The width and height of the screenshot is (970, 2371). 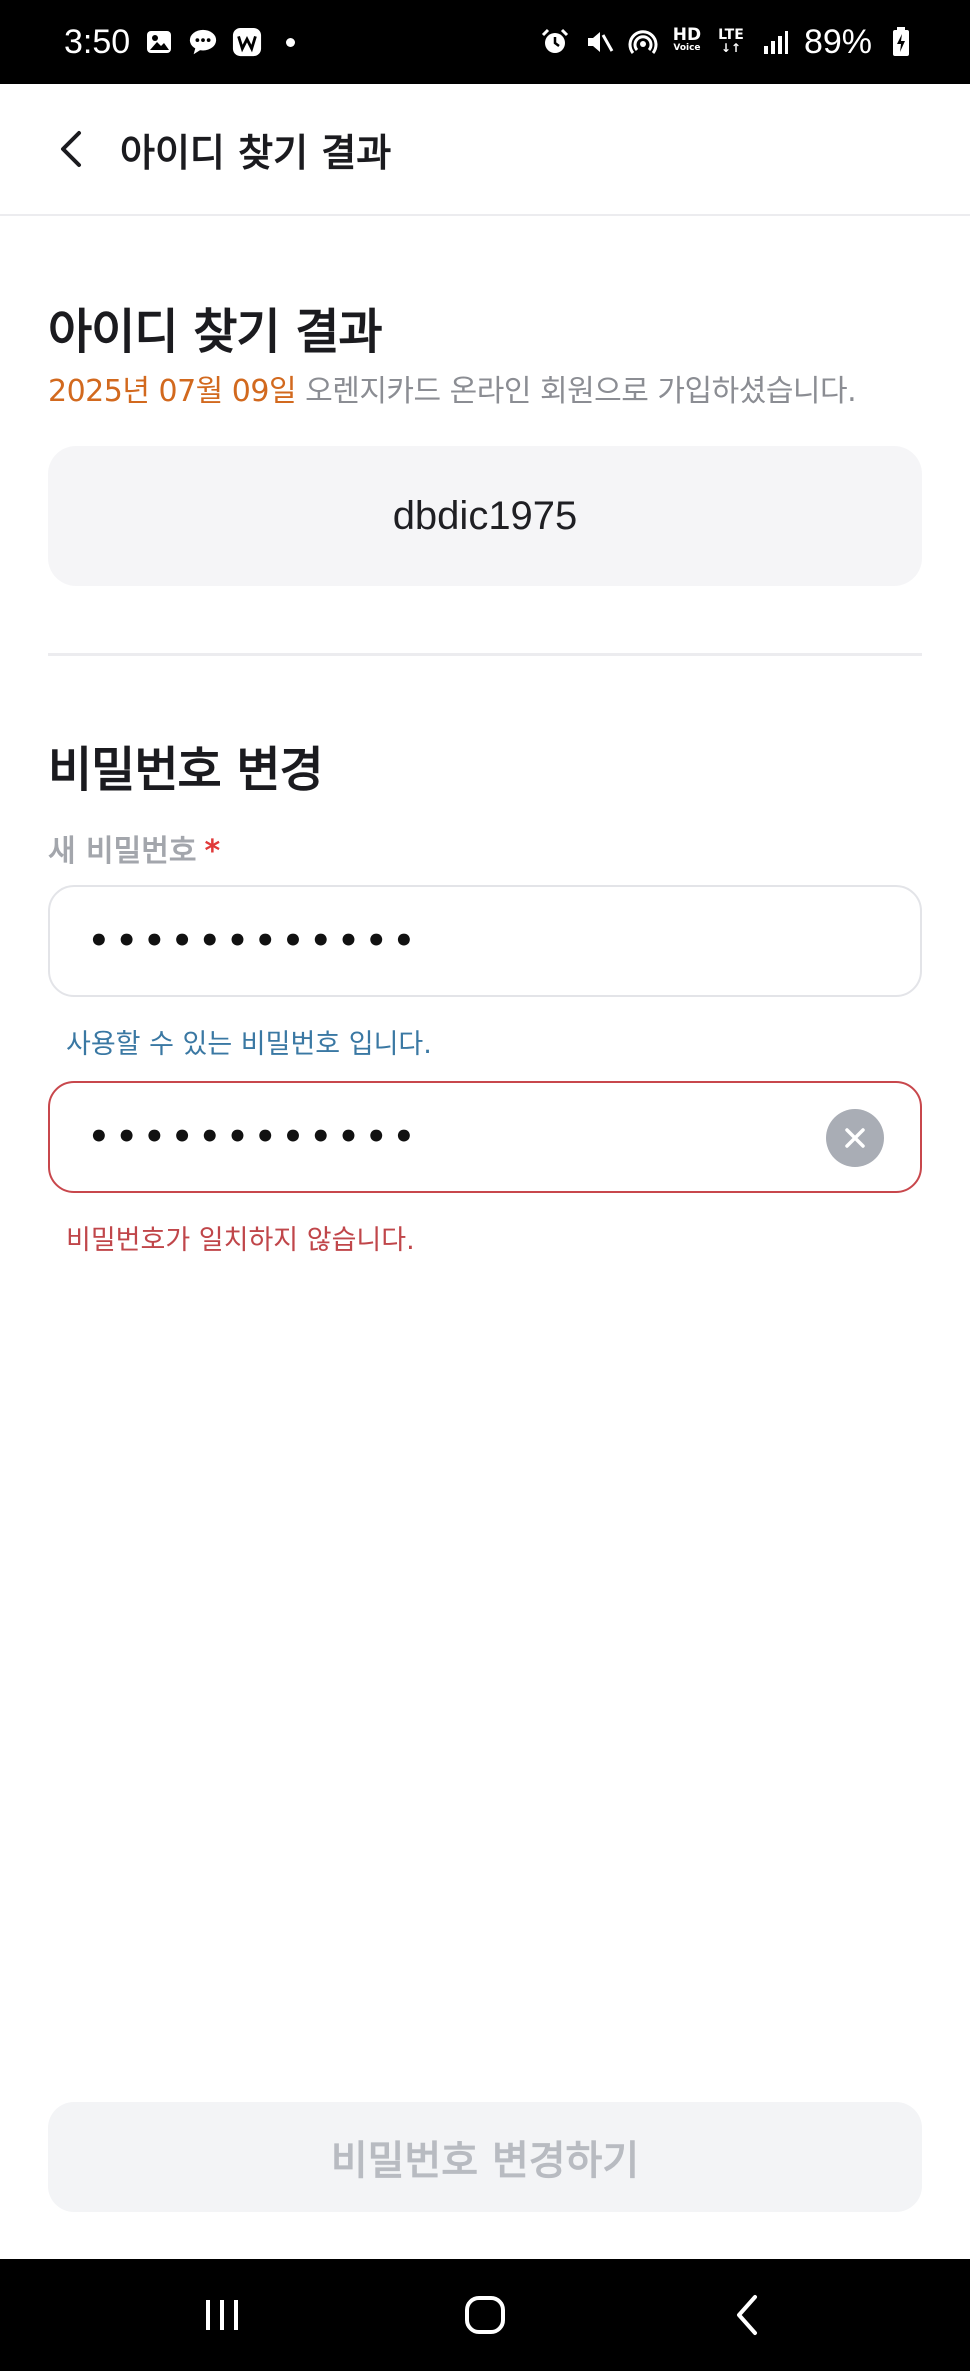 I want to click on new-password-field: ••••••••••••, so click(x=485, y=941).